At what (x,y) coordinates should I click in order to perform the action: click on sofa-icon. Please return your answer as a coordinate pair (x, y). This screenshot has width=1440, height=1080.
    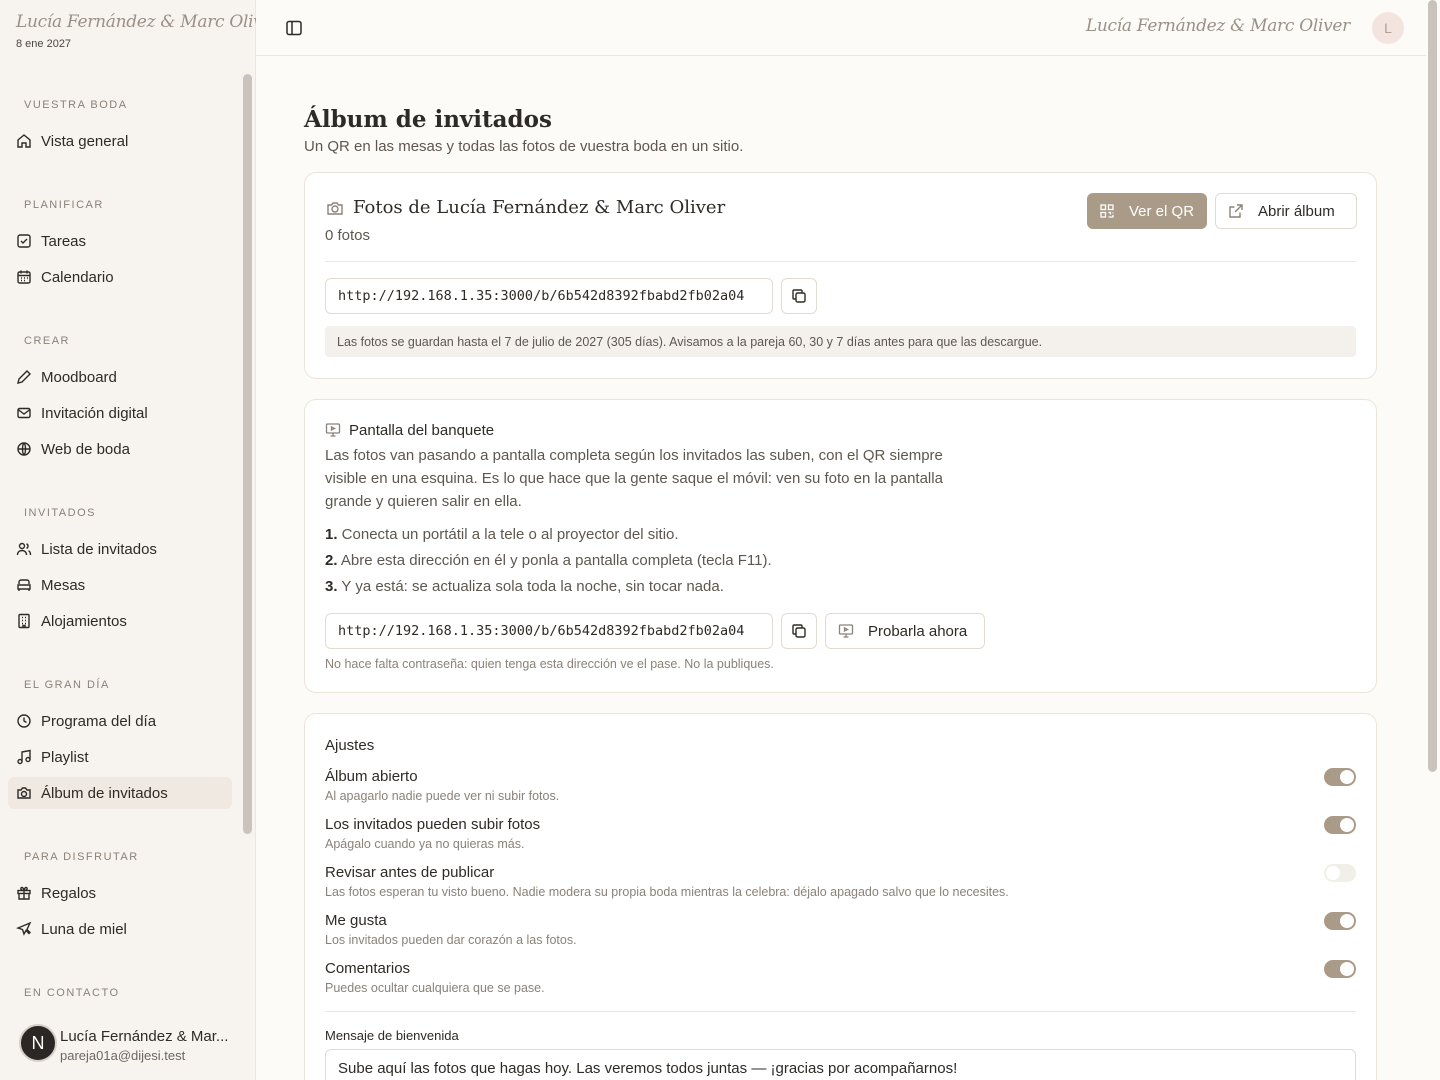
    Looking at the image, I should click on (24, 585).